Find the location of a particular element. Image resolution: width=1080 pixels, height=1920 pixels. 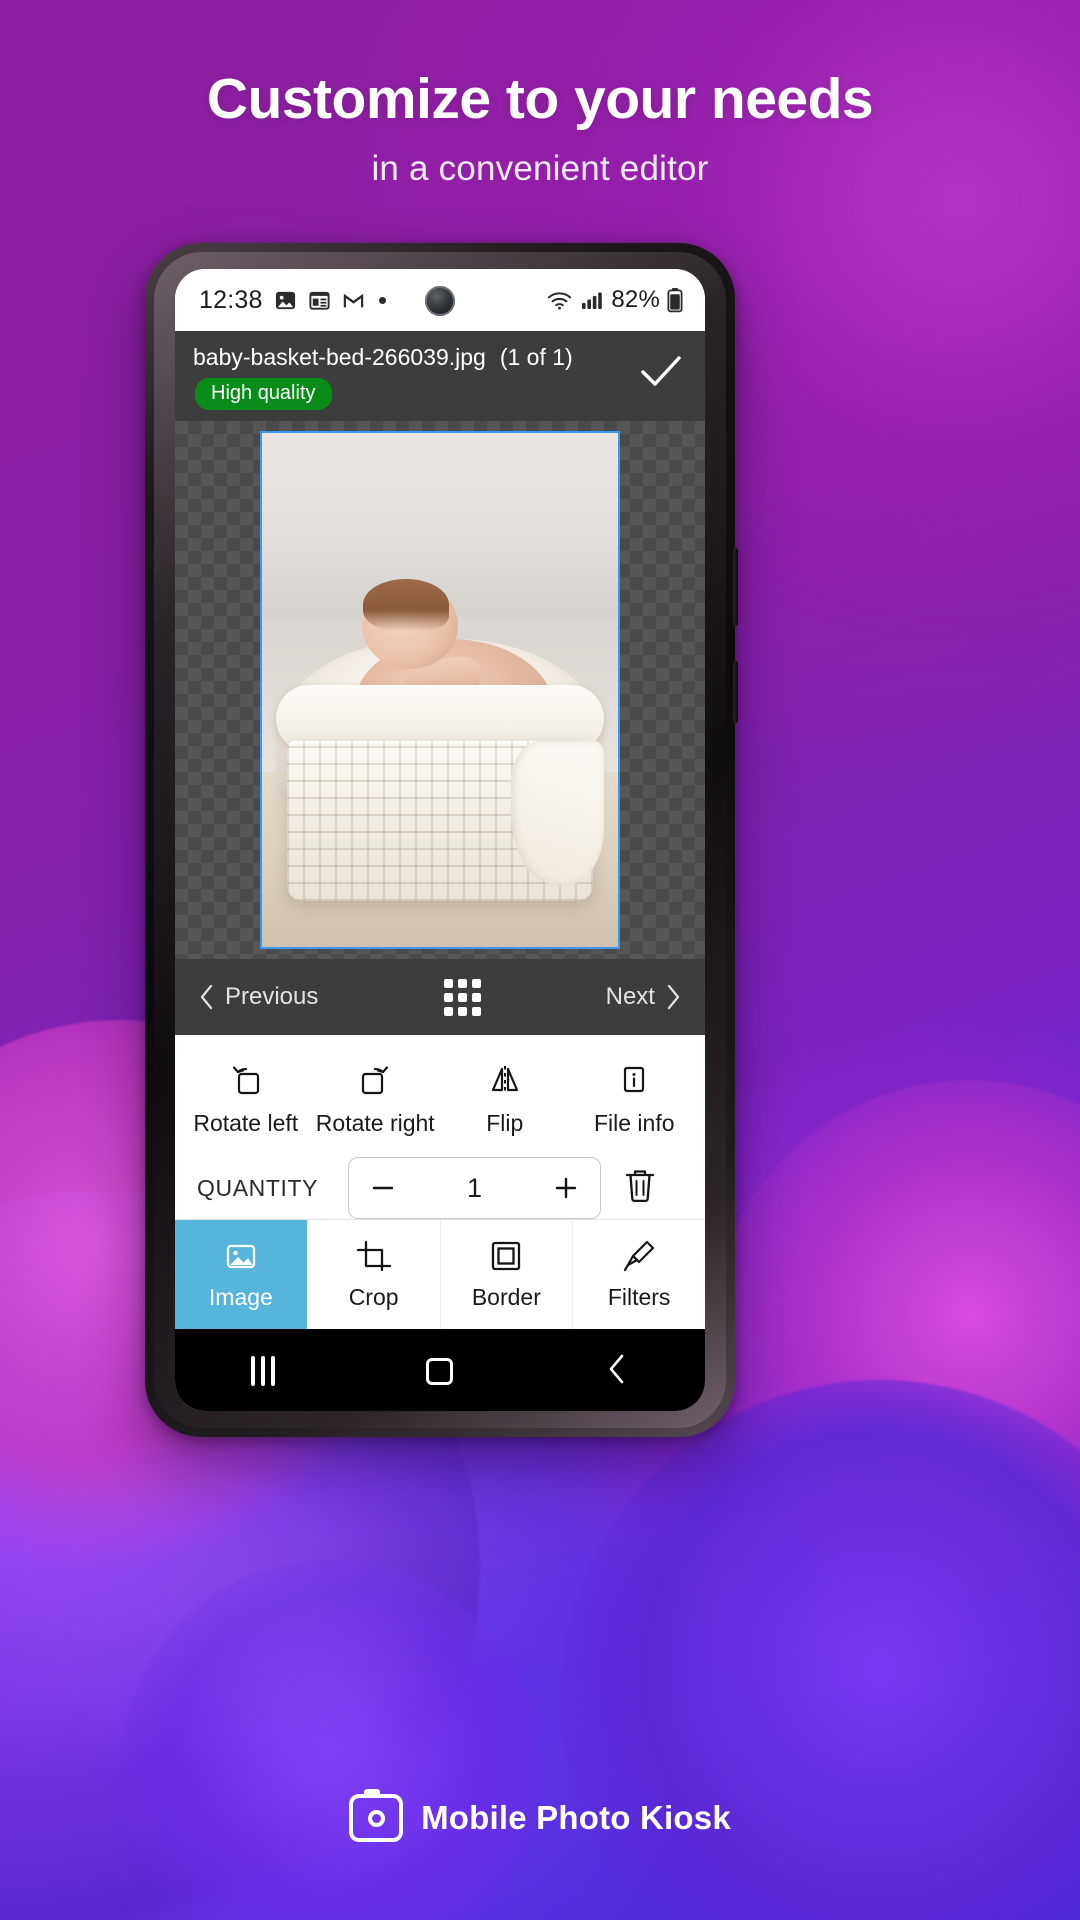

status-badge: High quality is located at coordinates (263, 394).